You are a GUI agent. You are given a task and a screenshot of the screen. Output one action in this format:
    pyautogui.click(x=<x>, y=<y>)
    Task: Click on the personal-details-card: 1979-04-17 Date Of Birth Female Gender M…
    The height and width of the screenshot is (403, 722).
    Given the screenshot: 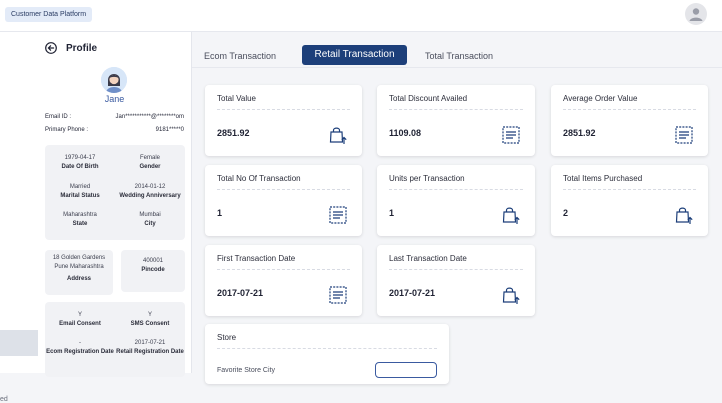 What is the action you would take?
    pyautogui.click(x=115, y=192)
    